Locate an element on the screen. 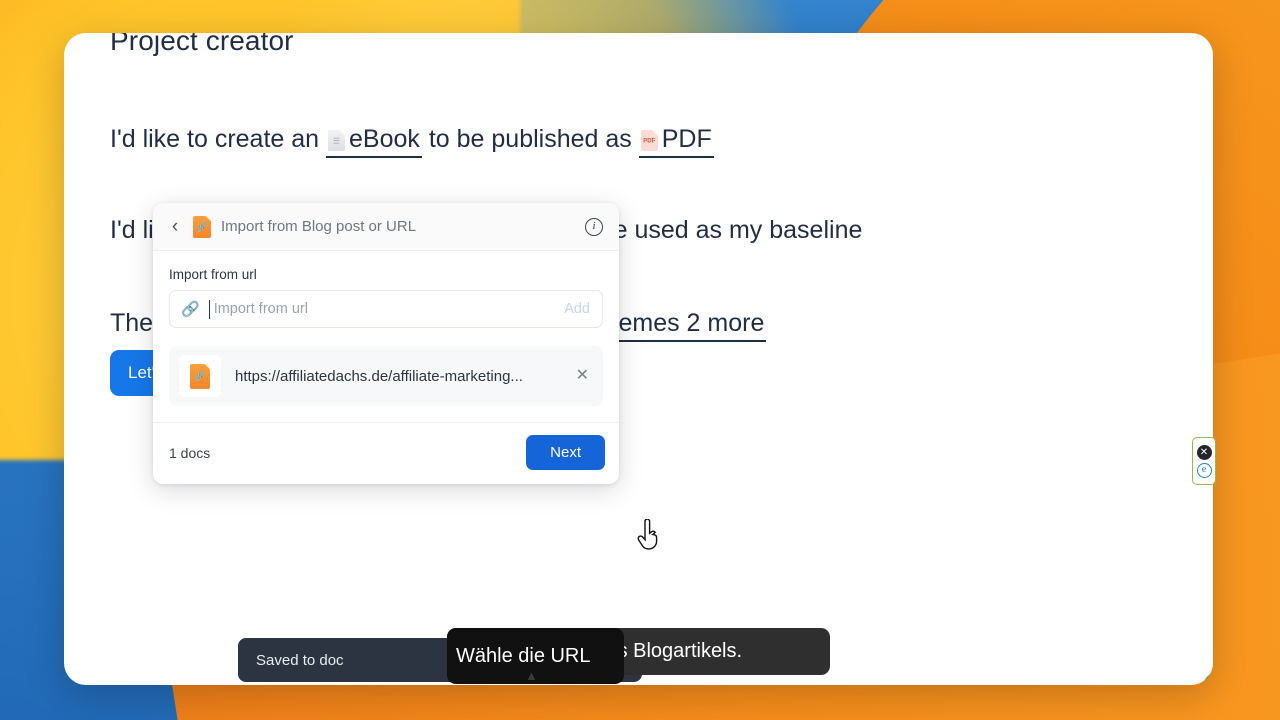 The image size is (1280, 720). slot-document-type: ☰ eBook is located at coordinates (374, 141).